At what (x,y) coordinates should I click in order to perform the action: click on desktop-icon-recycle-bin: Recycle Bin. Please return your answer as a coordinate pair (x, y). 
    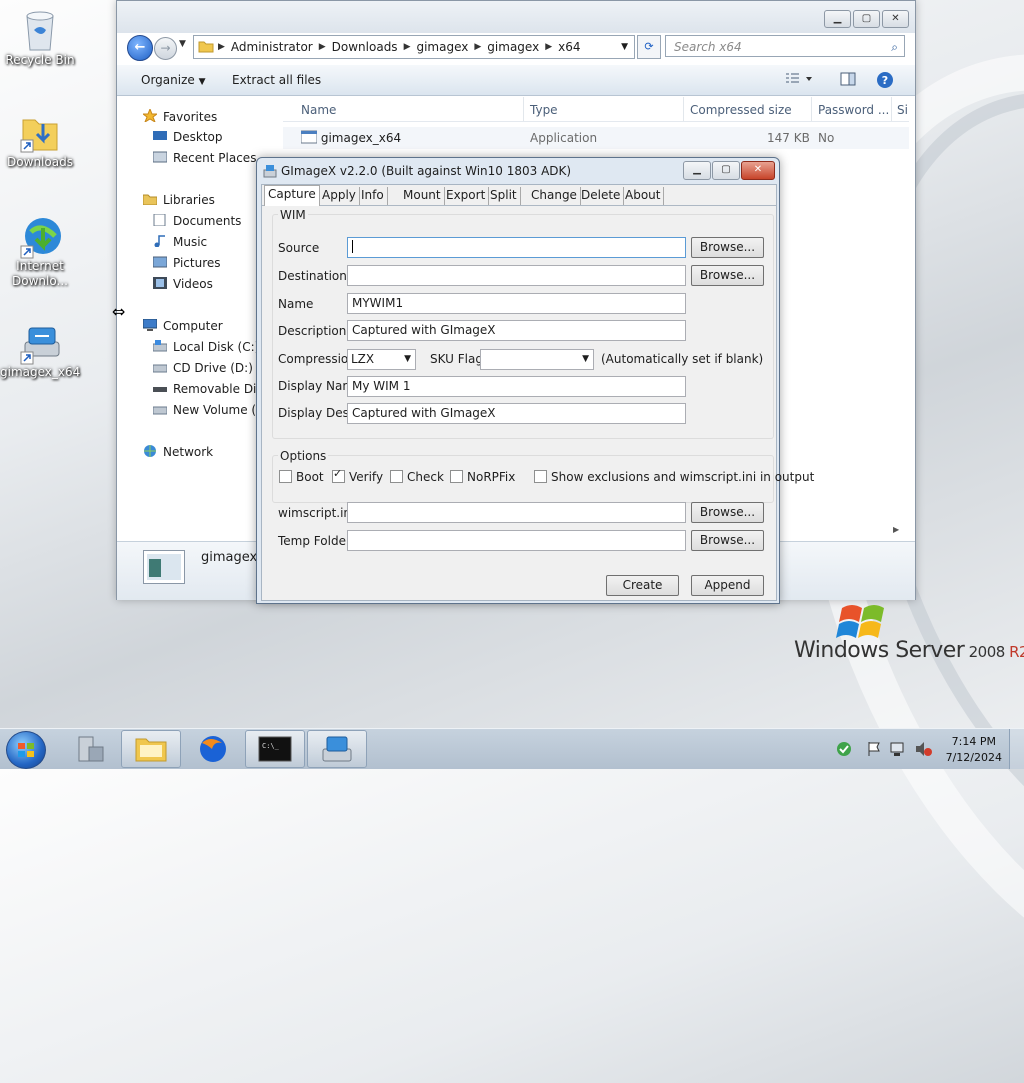
    Looking at the image, I should click on (40, 38).